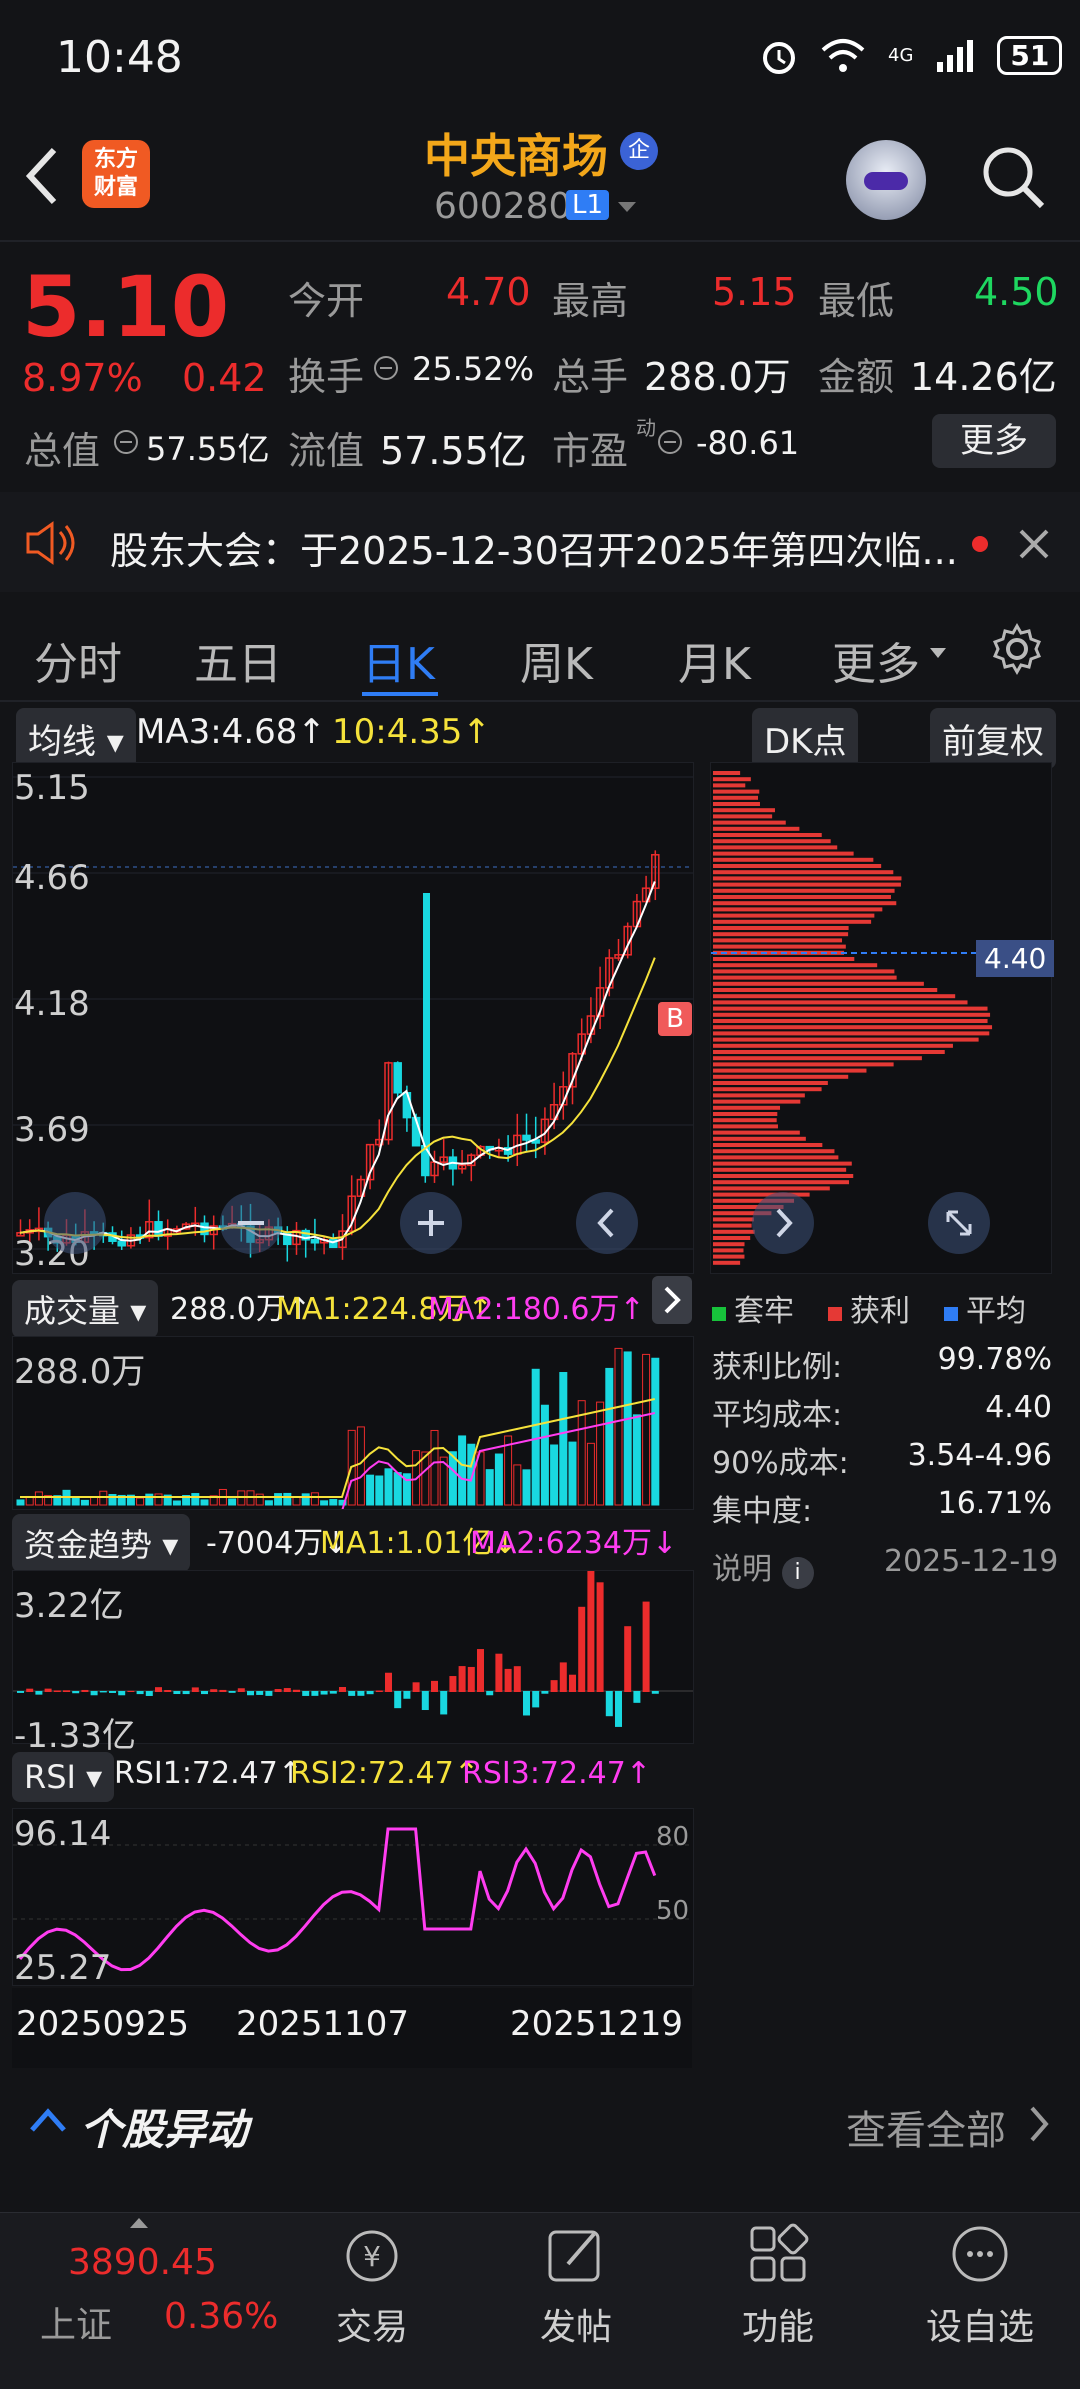 Image resolution: width=1080 pixels, height=2389 pixels. I want to click on chip-legend: 套牢 获利 平均, so click(869, 1308).